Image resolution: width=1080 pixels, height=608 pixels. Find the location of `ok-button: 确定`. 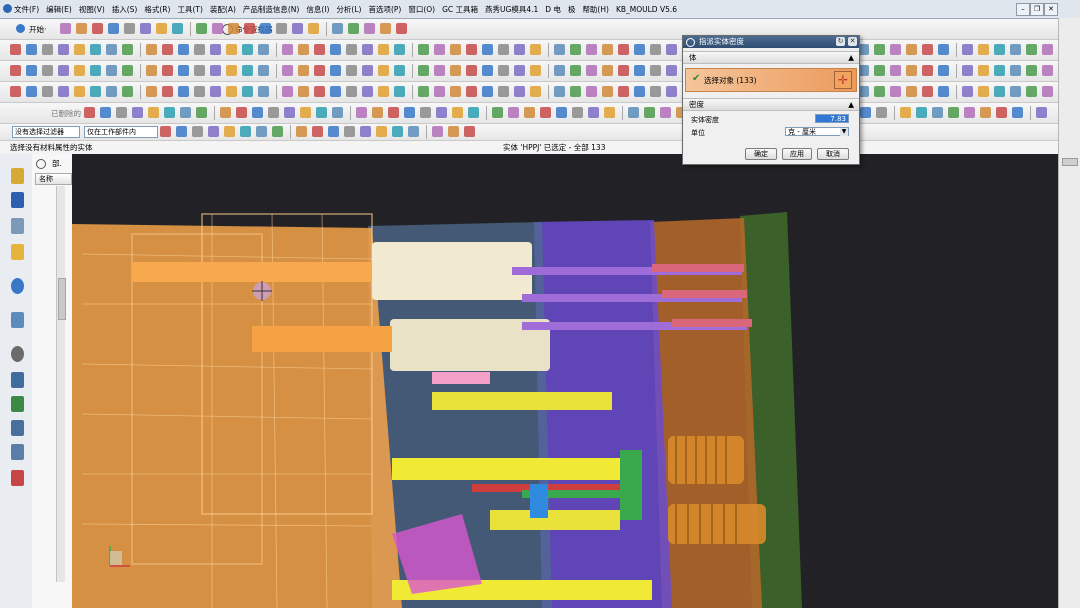

ok-button: 确定 is located at coordinates (761, 154).